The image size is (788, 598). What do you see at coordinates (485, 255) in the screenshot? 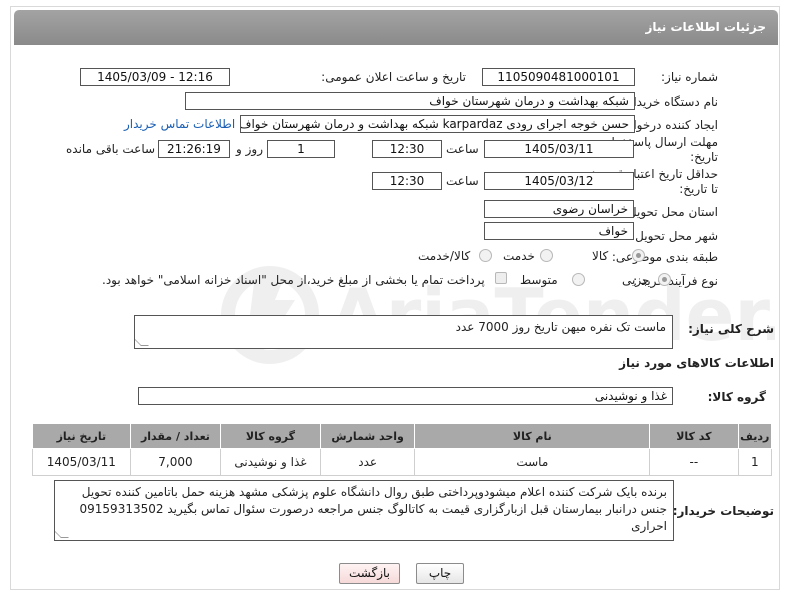
I see `category-radio-goods-service` at bounding box center [485, 255].